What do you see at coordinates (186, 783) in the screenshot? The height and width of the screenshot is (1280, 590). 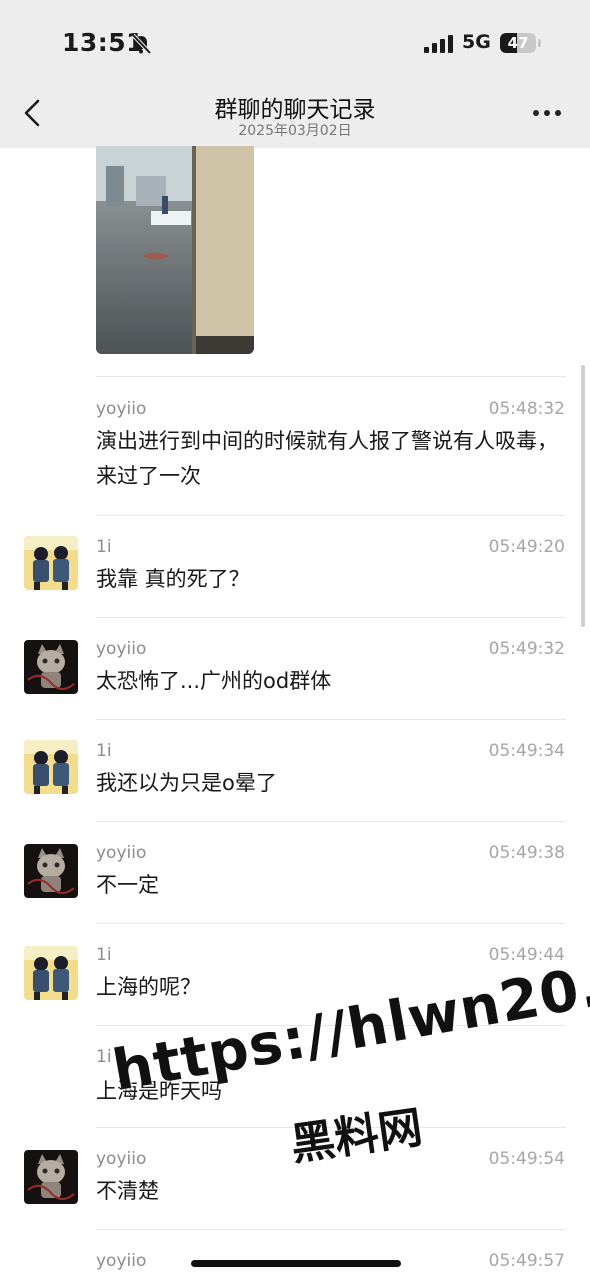 I see `message-text: 我还以为只是o晕了` at bounding box center [186, 783].